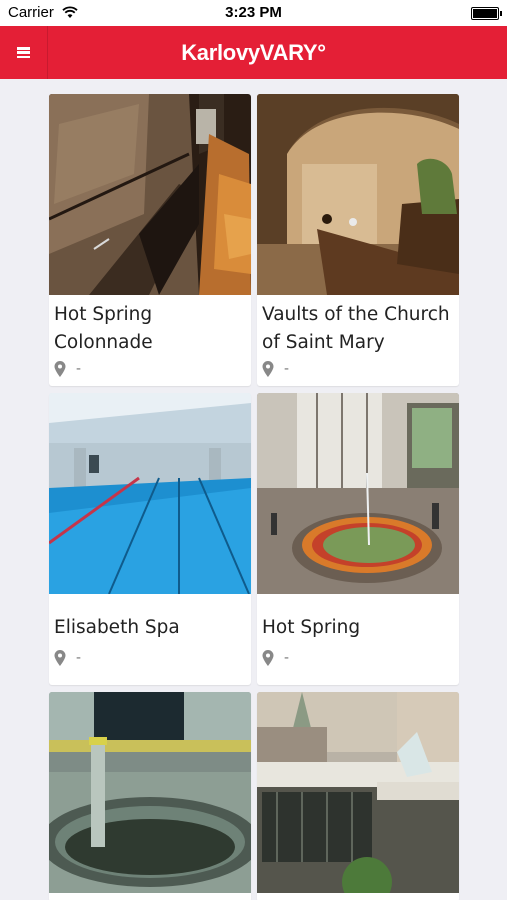  Describe the element at coordinates (486, 13) in the screenshot. I see `battery-icon` at that location.